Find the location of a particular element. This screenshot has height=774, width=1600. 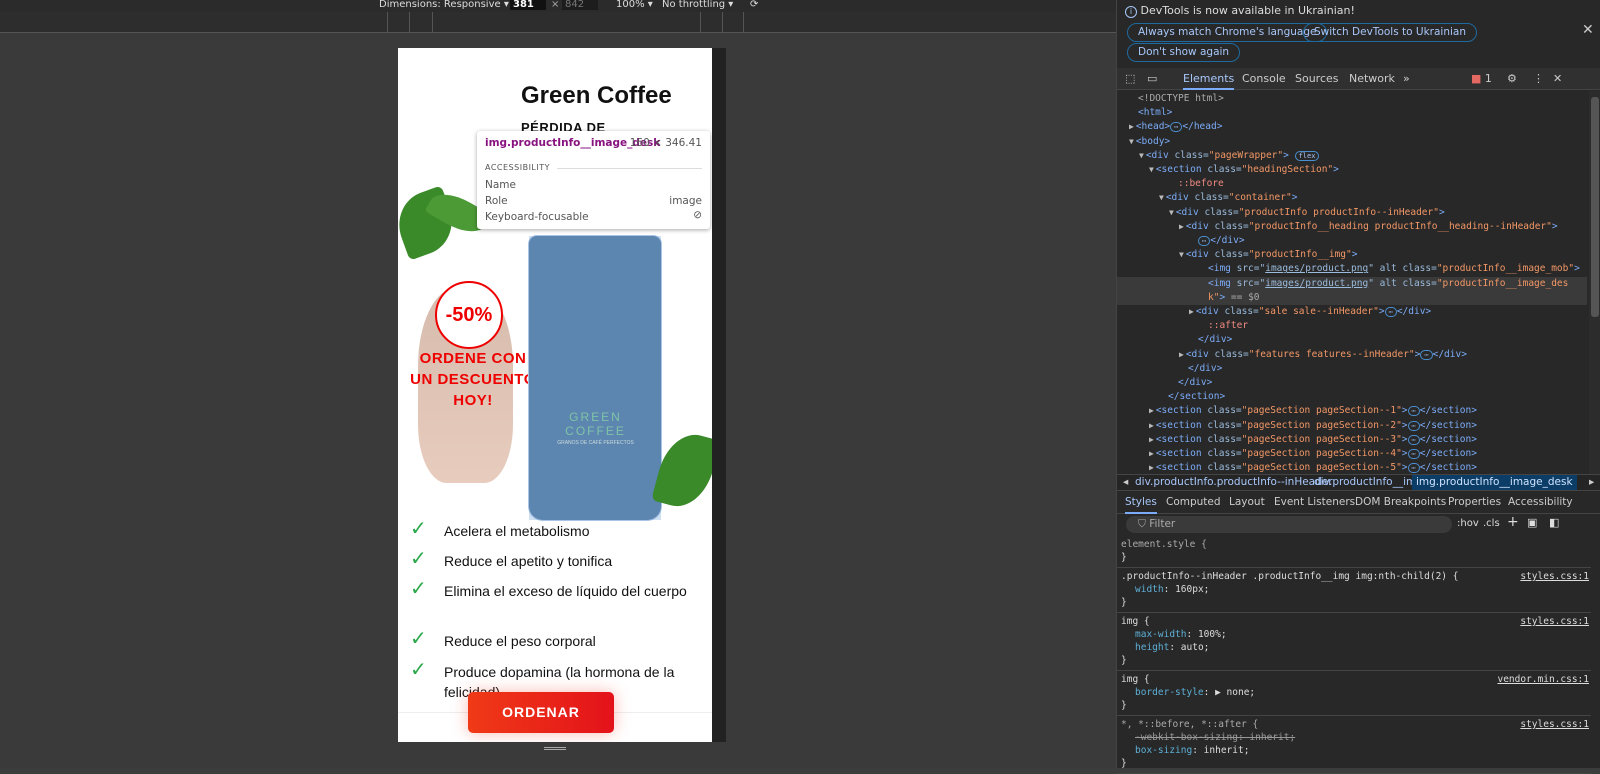

throttling-dropdown: No throttling ▾ is located at coordinates (697, 5).